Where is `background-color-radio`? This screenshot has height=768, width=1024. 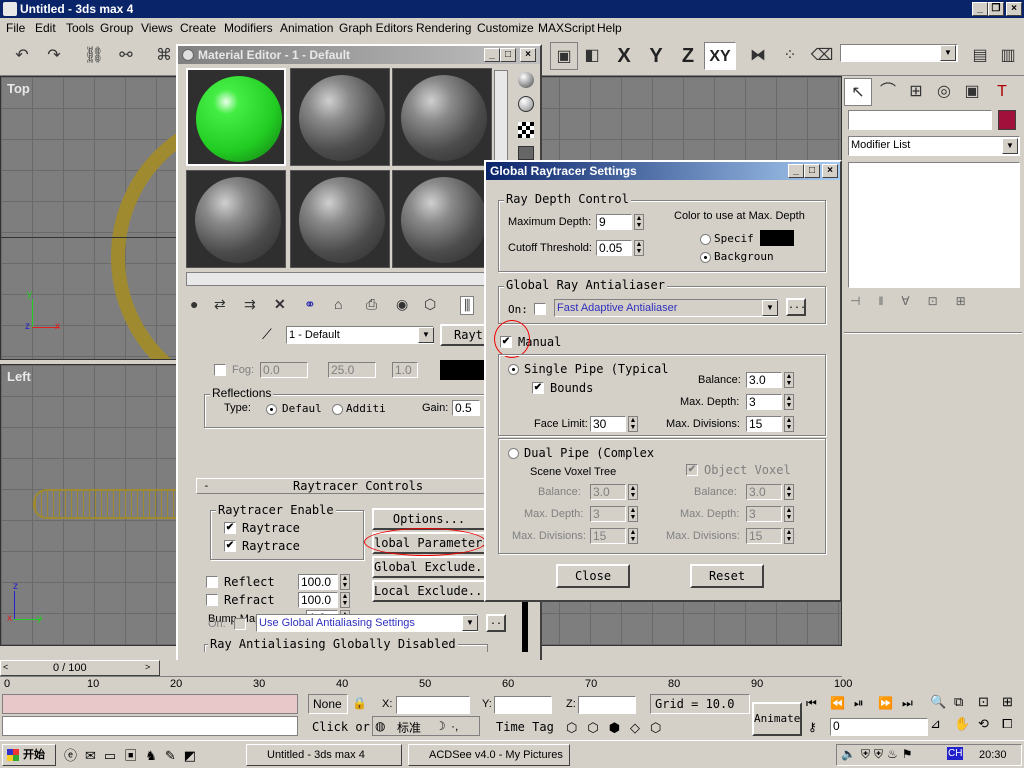
background-color-radio is located at coordinates (705, 257).